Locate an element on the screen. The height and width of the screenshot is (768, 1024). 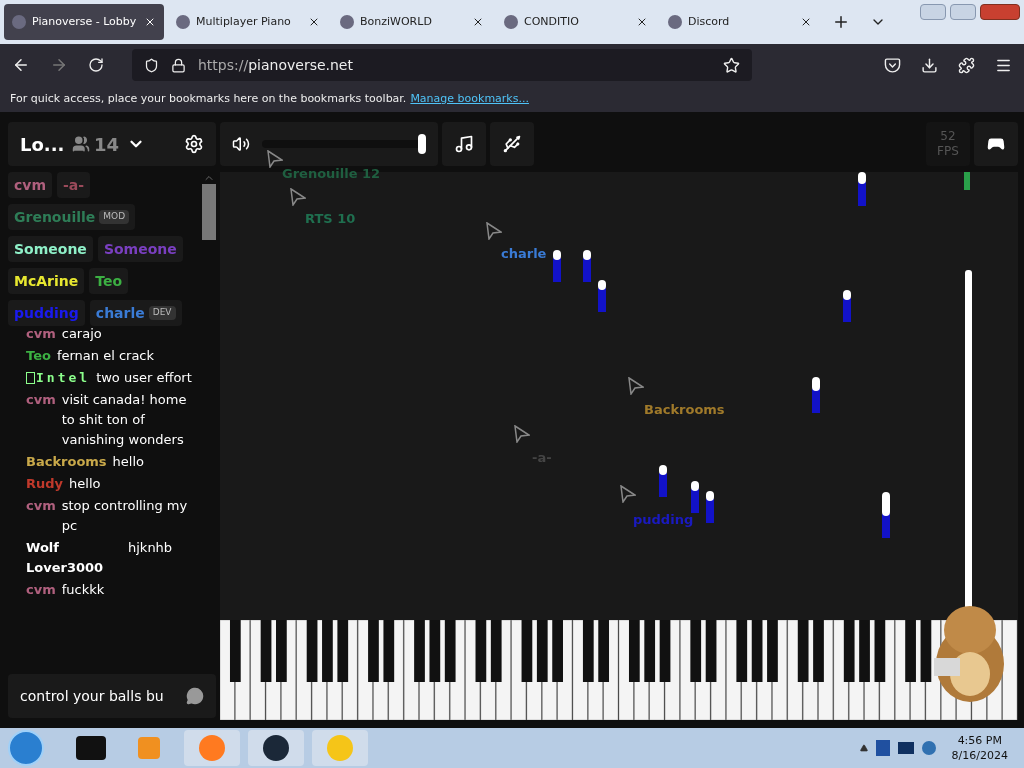
user-chip: Teo is located at coordinates (109, 281).